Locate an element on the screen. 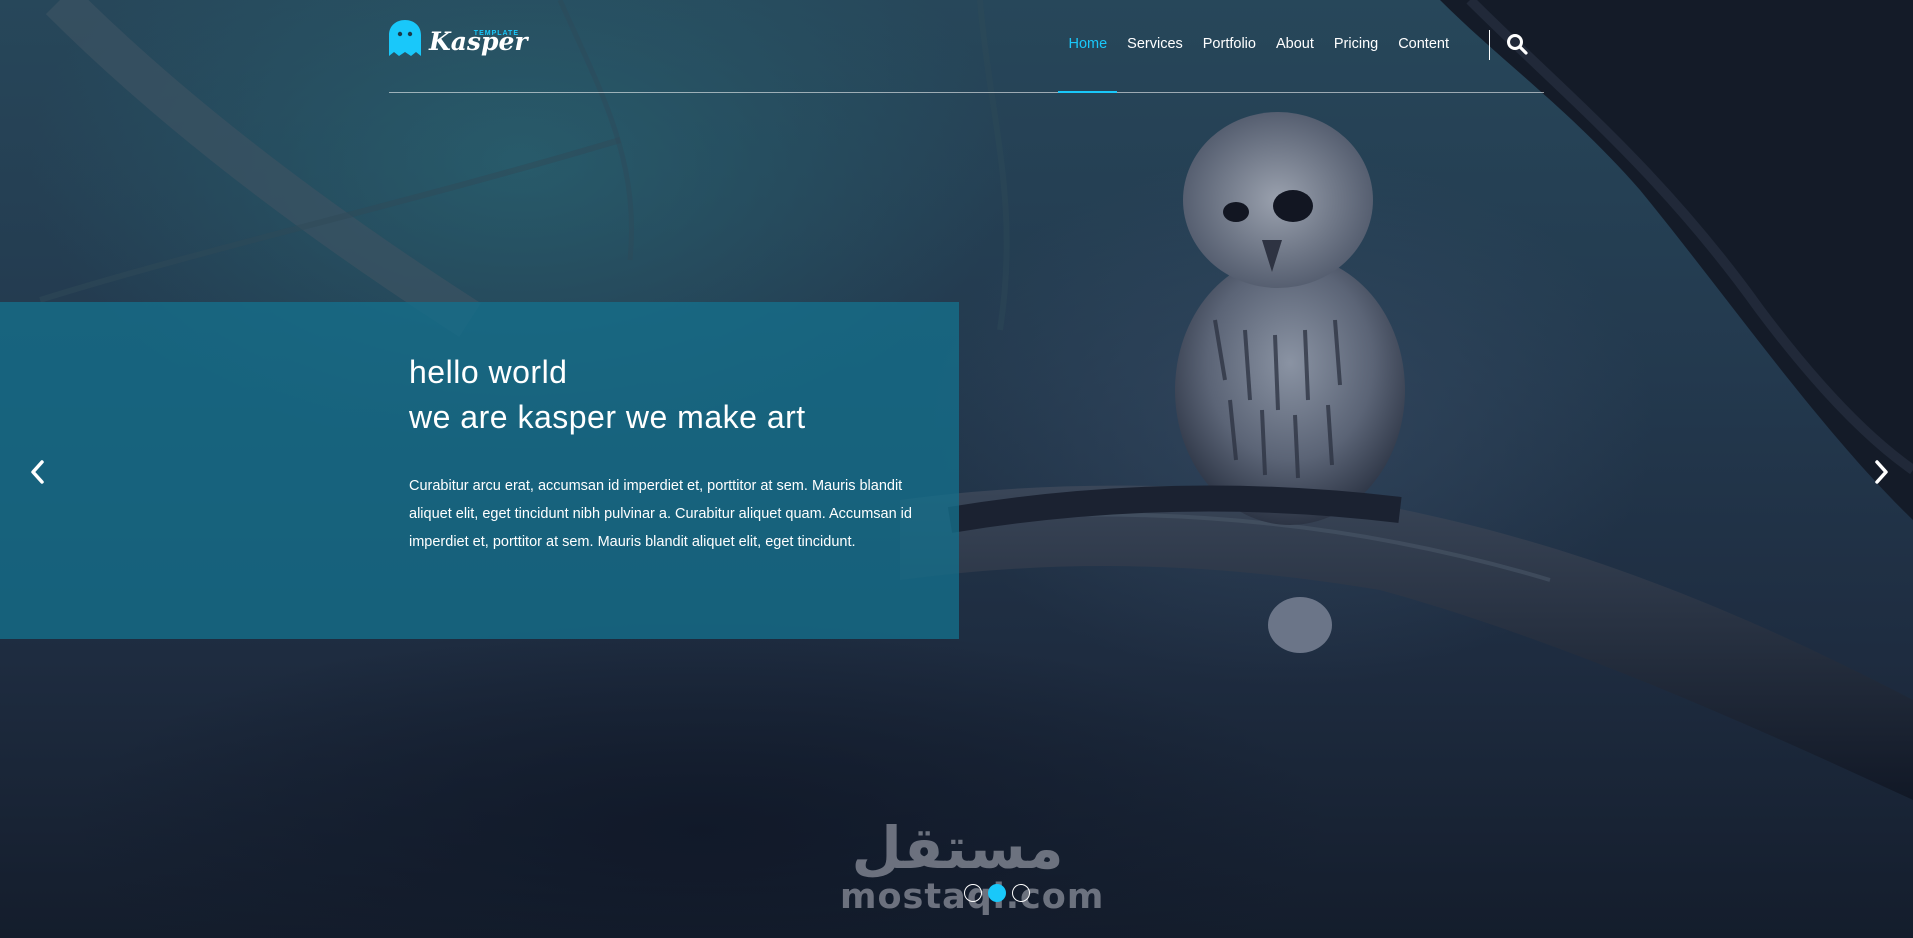 Image resolution: width=1913 pixels, height=938 pixels. hero-title-line2: we are kasper we make art is located at coordinates (607, 417).